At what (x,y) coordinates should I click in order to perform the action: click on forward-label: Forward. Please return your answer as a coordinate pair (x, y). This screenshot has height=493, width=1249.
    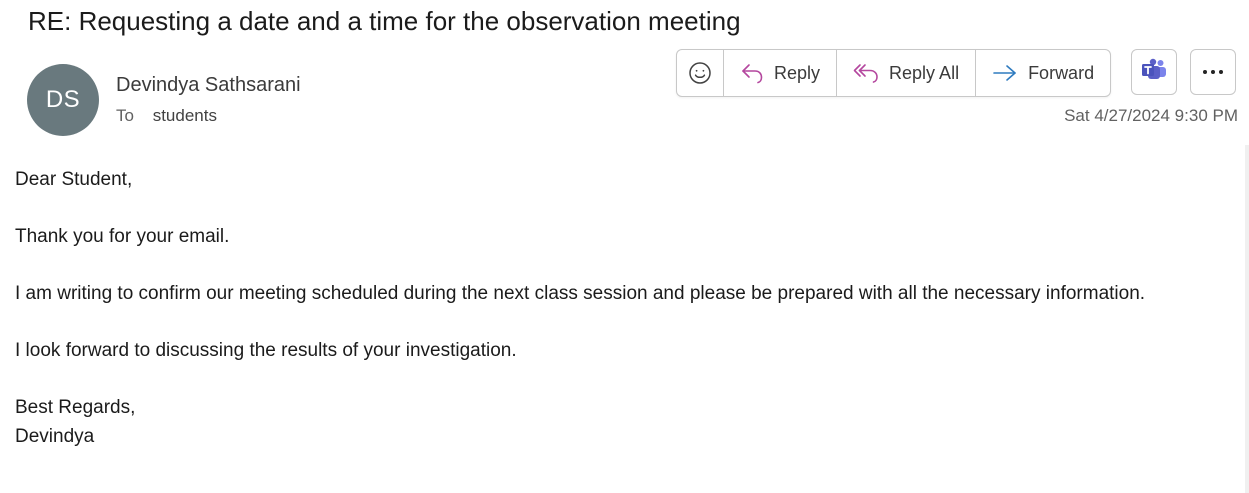
    Looking at the image, I should click on (1061, 72).